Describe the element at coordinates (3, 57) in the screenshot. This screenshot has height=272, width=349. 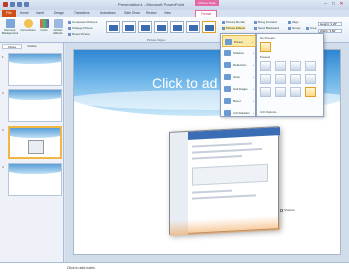
I see `slide-number: 1` at that location.